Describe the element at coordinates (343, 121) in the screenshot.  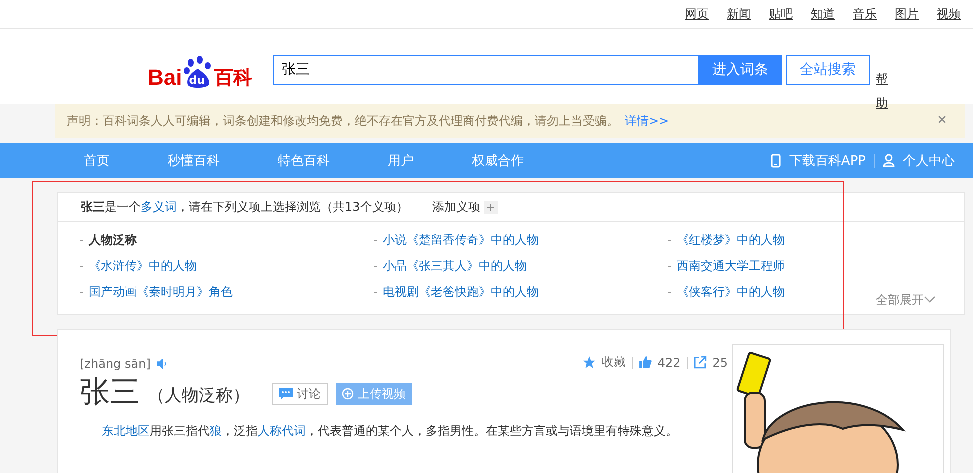
I see `notice-text: 声明：百科词条人人可编辑，词条创建和修改均免费，绝不存在官方及代理商付费代编，请勿上当受骗。` at that location.